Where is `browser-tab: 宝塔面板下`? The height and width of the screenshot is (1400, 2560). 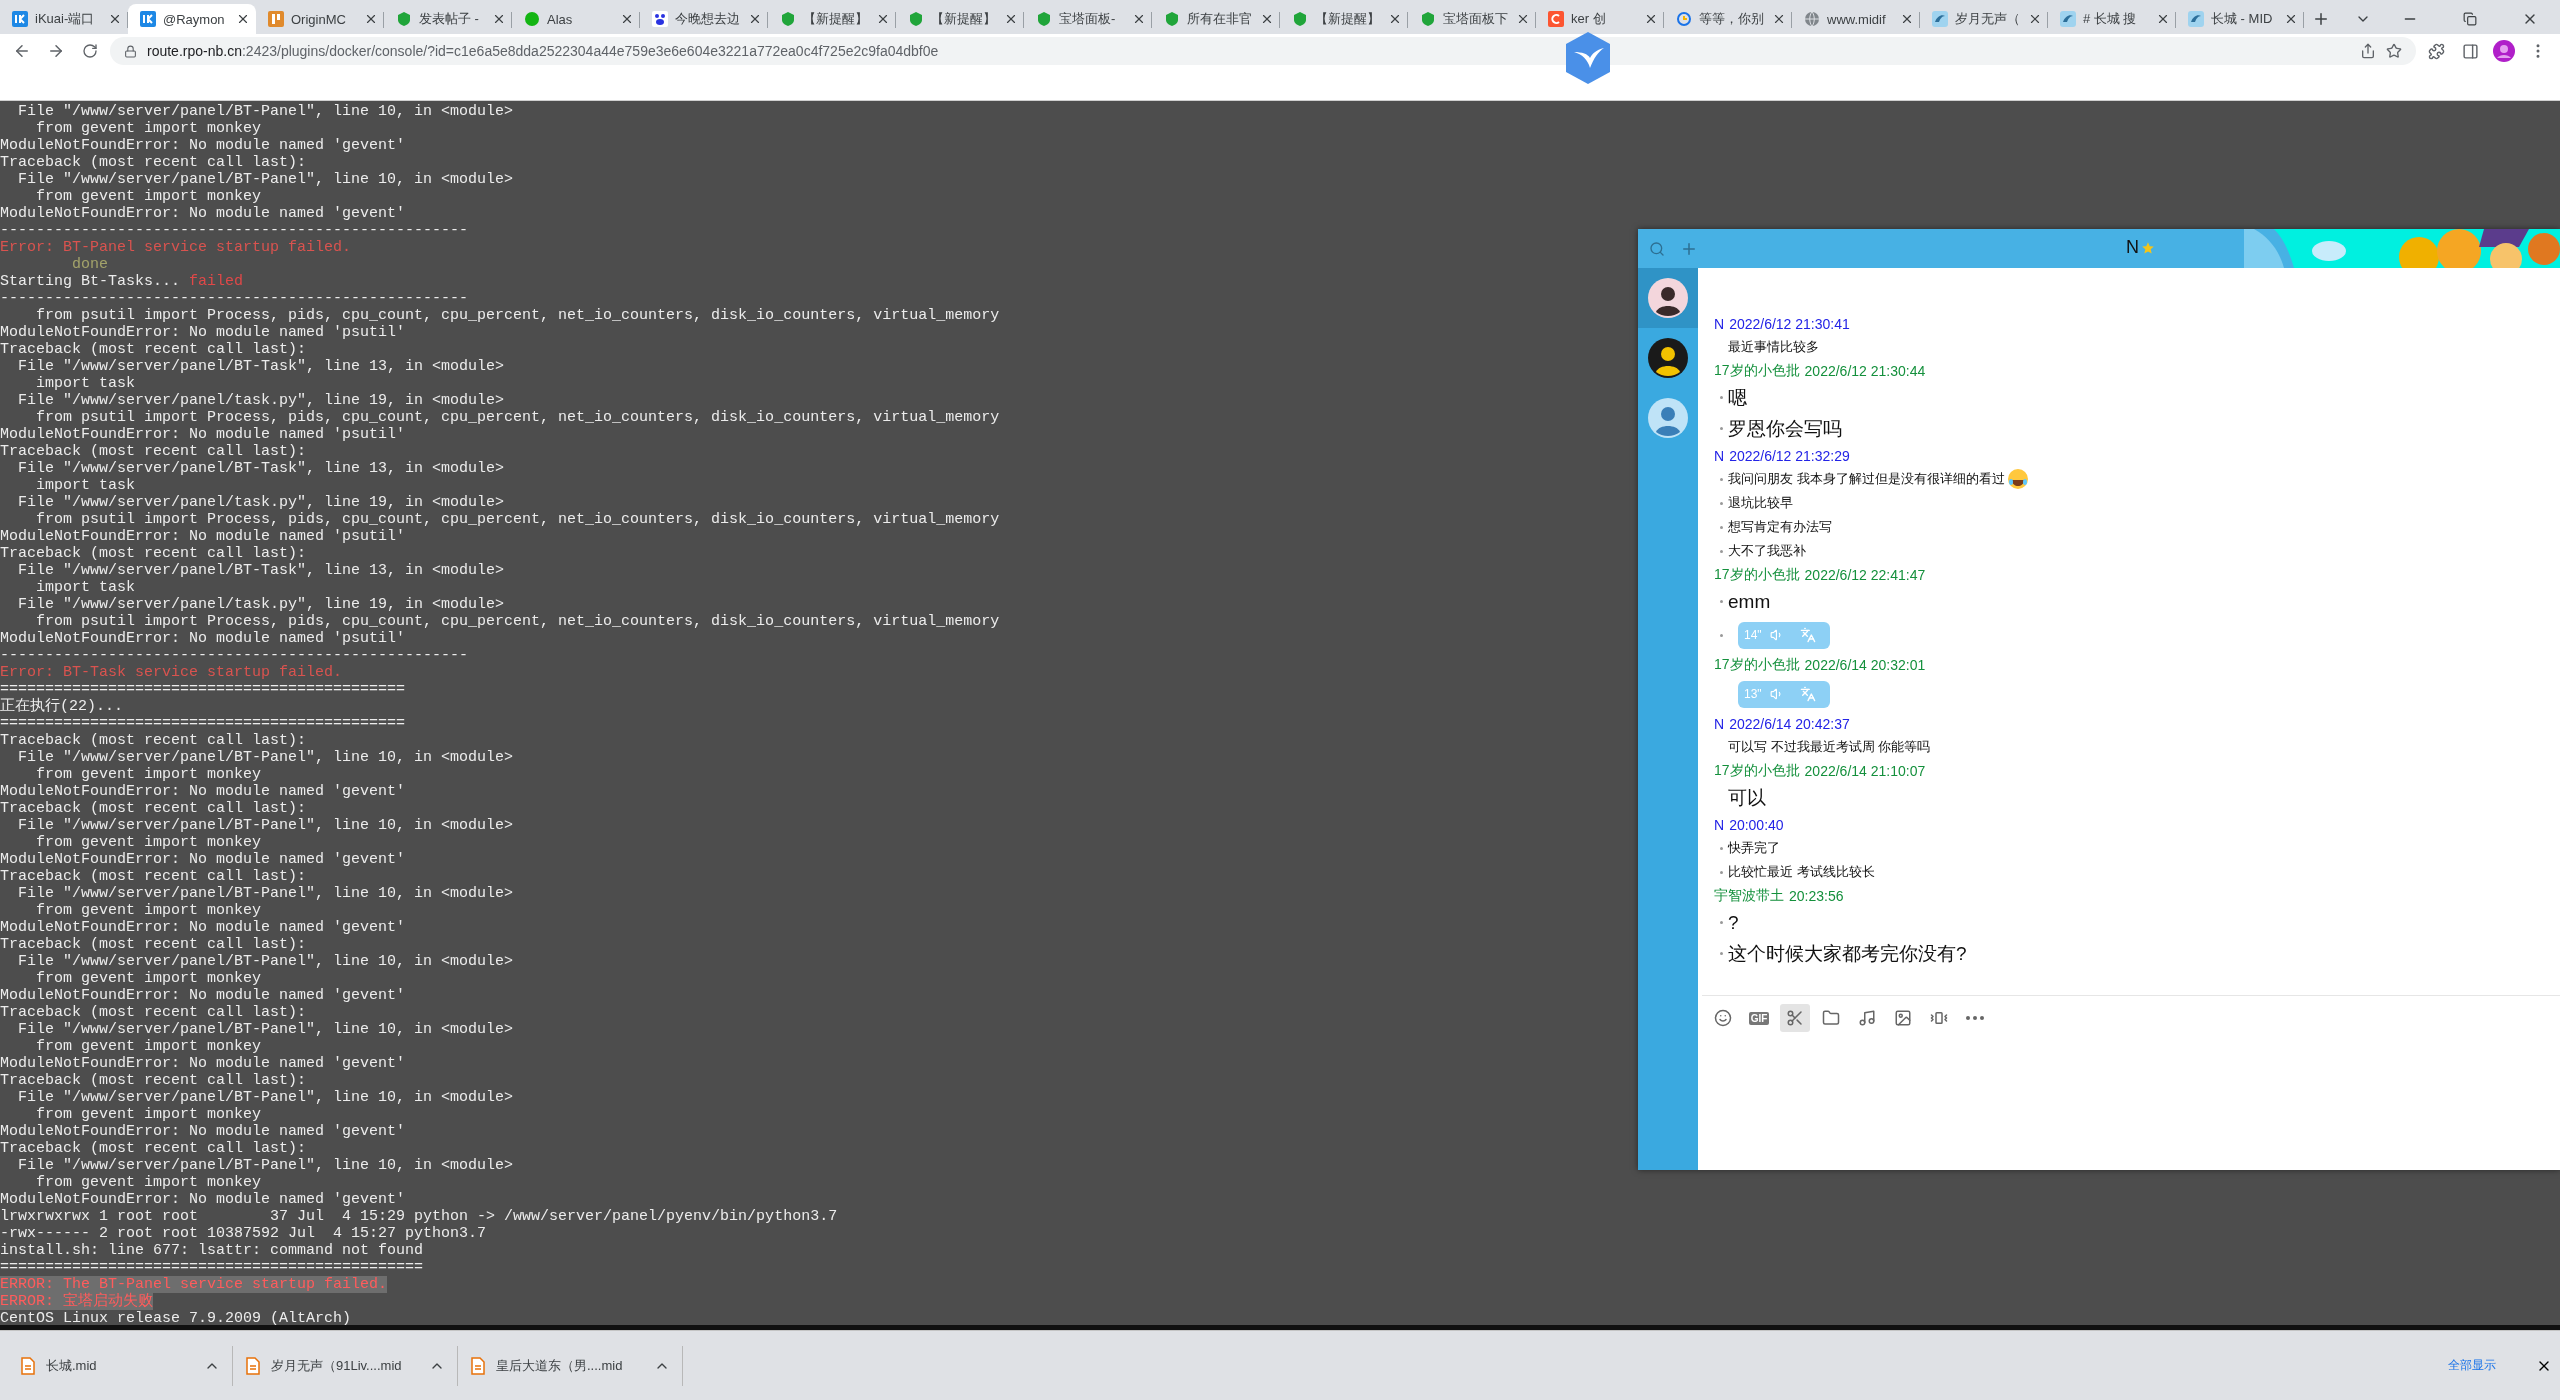 browser-tab: 宝塔面板下 is located at coordinates (1472, 19).